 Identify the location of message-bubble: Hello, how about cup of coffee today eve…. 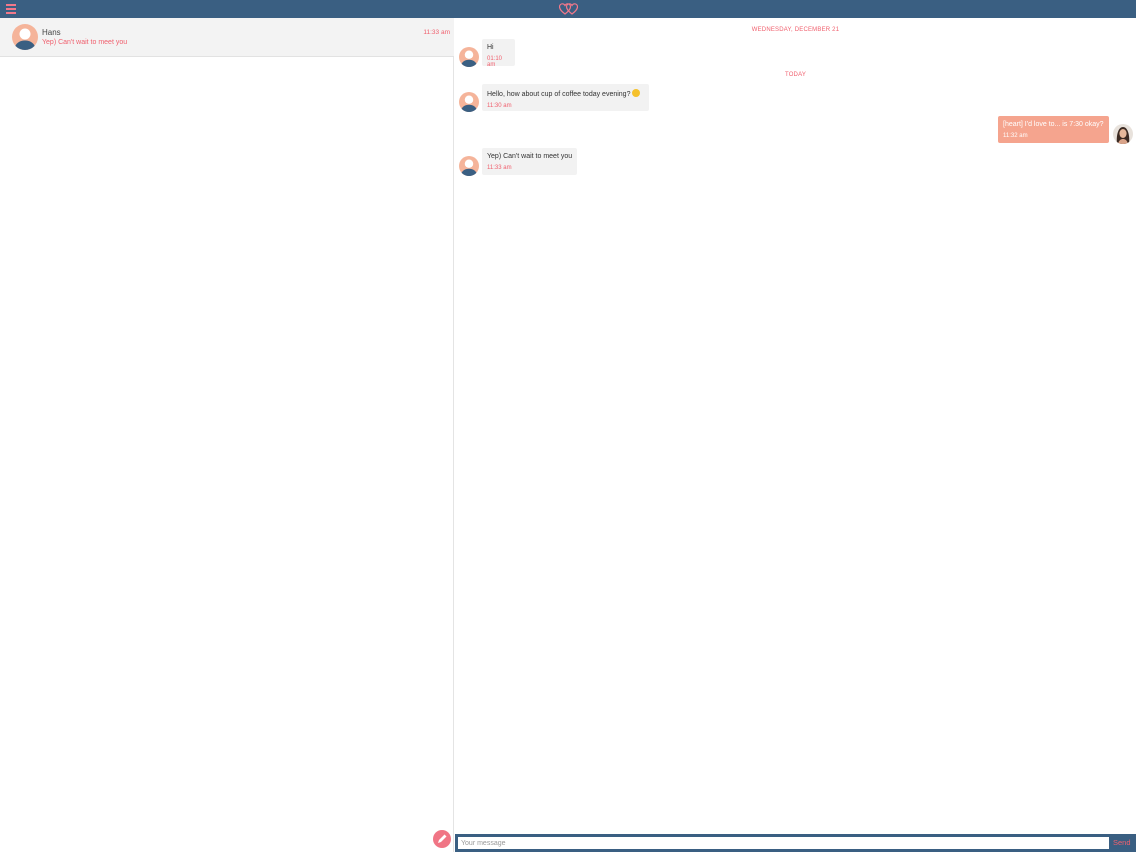
(565, 97).